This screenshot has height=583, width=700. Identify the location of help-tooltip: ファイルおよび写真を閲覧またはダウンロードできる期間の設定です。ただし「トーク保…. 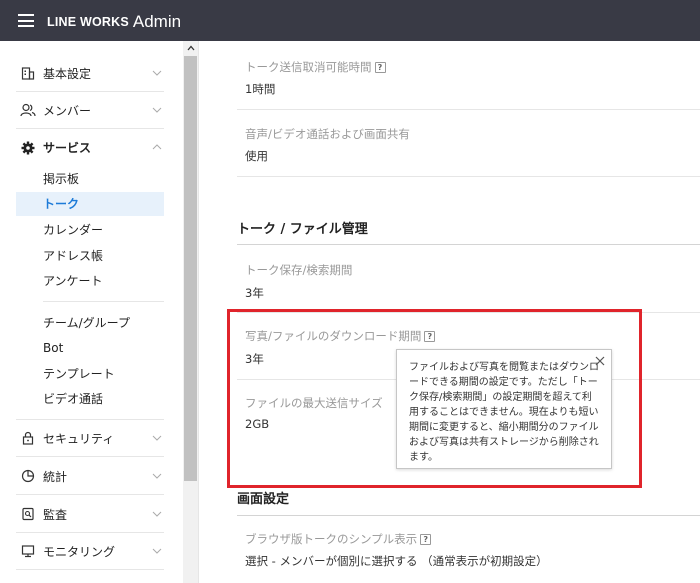
(504, 409).